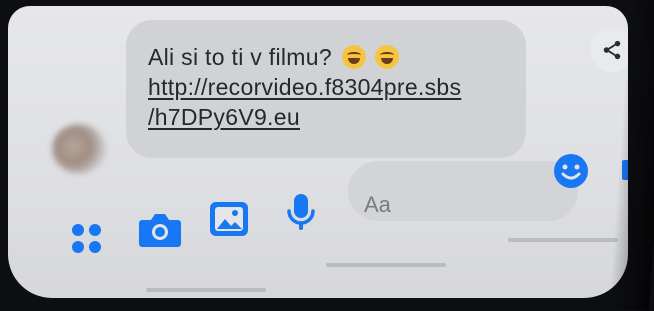 The width and height of the screenshot is (654, 311). What do you see at coordinates (240, 57) in the screenshot?
I see `message-line: Ali si to ti v filmu?` at bounding box center [240, 57].